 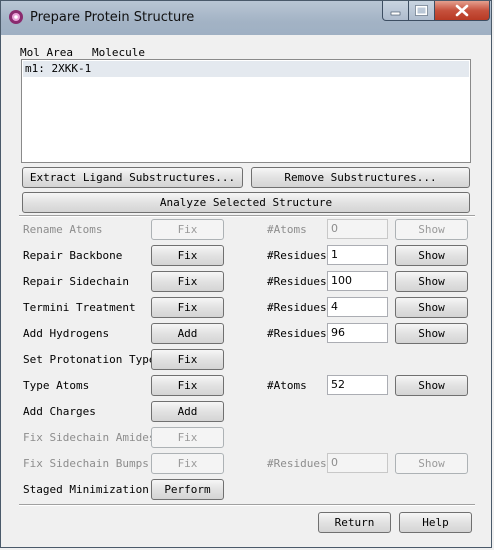 I want to click on list-item: m1: 2XKK-1, so click(x=246, y=69).